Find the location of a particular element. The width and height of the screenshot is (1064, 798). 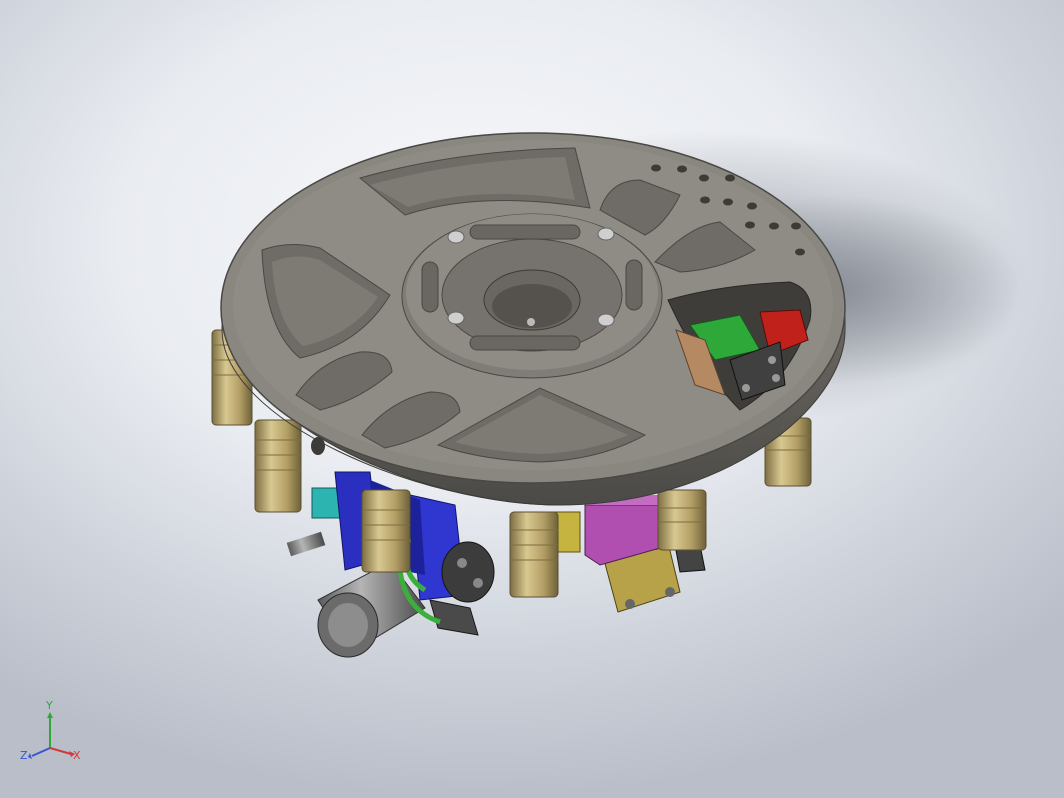

y-axis-label: Y is located at coordinates (49, 705).